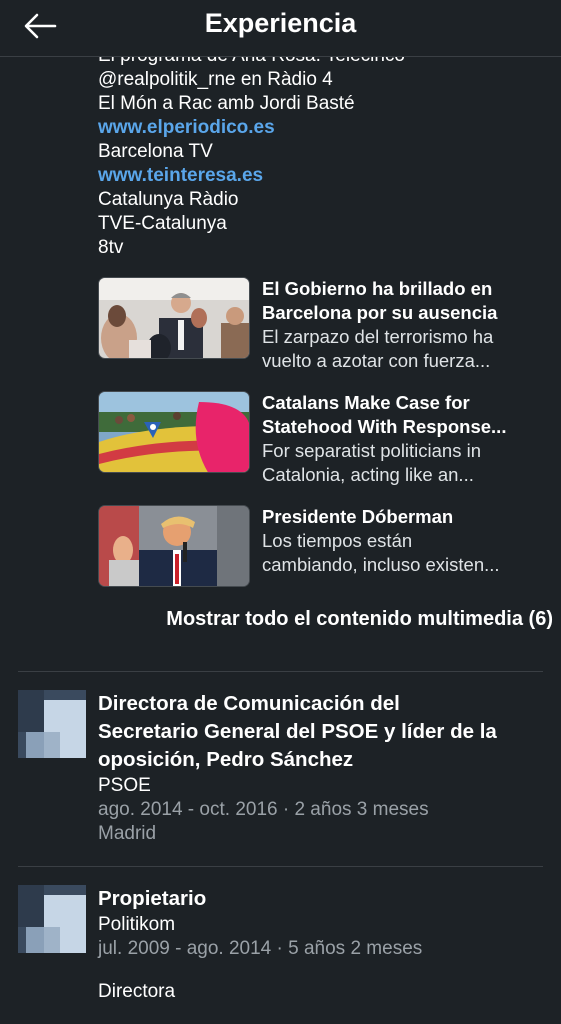  Describe the element at coordinates (111, 247) in the screenshot. I see `description-line: 8tv` at that location.